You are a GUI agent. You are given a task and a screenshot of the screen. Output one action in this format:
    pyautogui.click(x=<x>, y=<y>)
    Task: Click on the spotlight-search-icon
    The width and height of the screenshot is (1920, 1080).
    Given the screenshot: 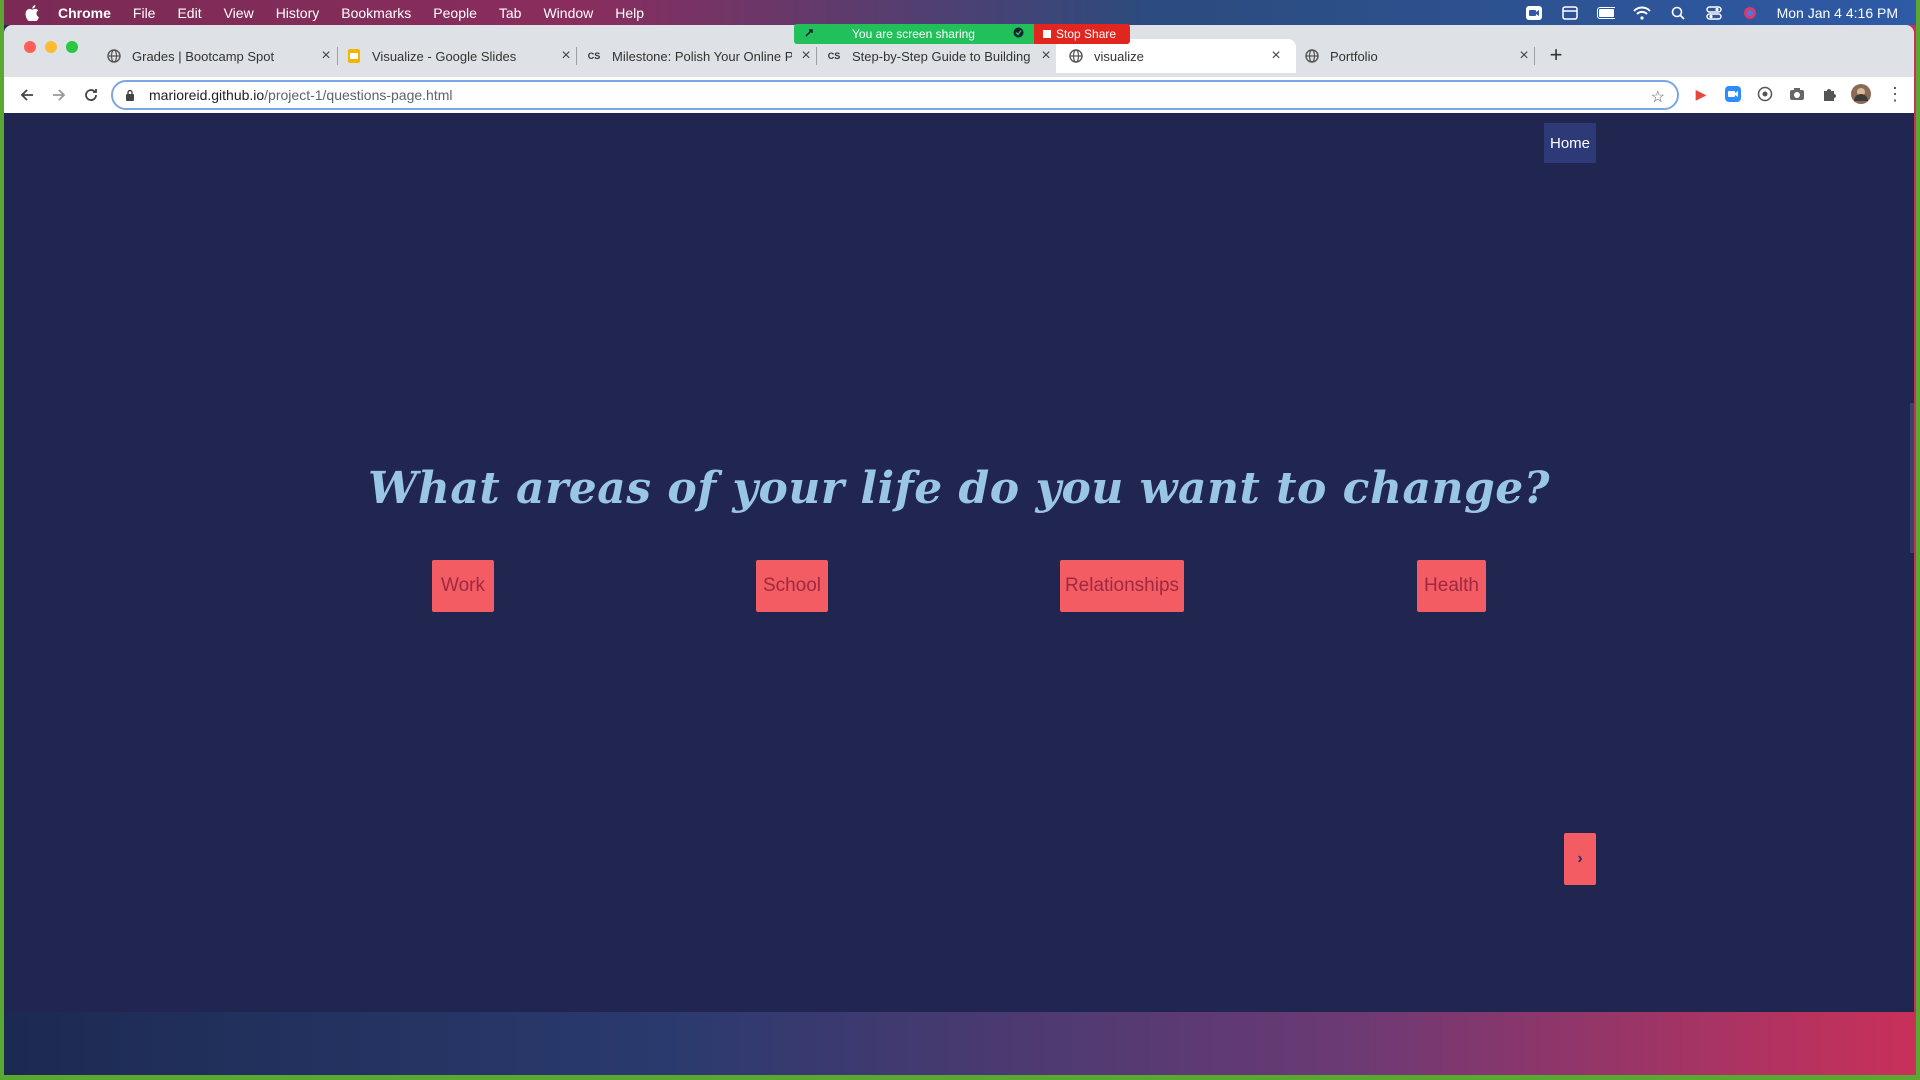 What is the action you would take?
    pyautogui.click(x=1678, y=13)
    